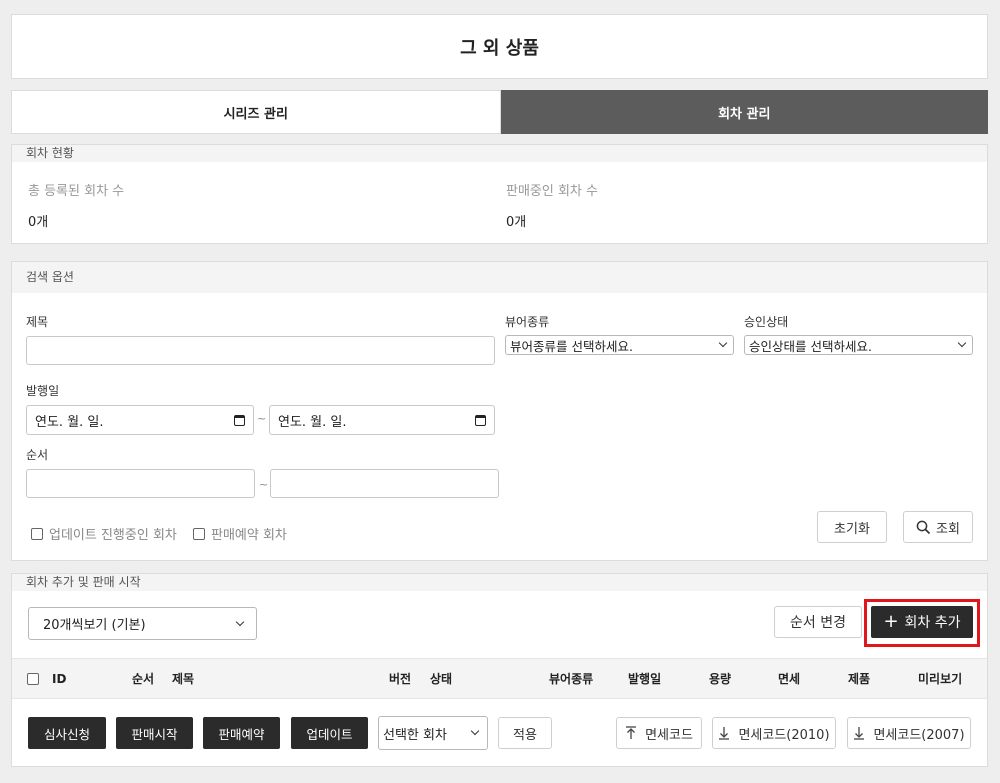  I want to click on date-to-placeholder: 연도. 월. 일., so click(312, 422).